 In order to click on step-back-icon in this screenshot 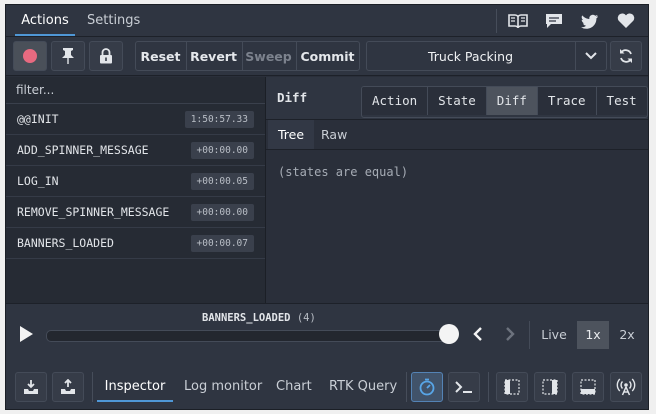, I will do `click(478, 334)`.